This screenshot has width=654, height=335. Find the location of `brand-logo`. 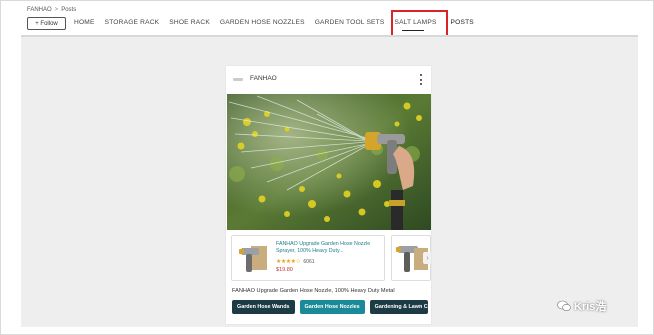

brand-logo is located at coordinates (238, 79).